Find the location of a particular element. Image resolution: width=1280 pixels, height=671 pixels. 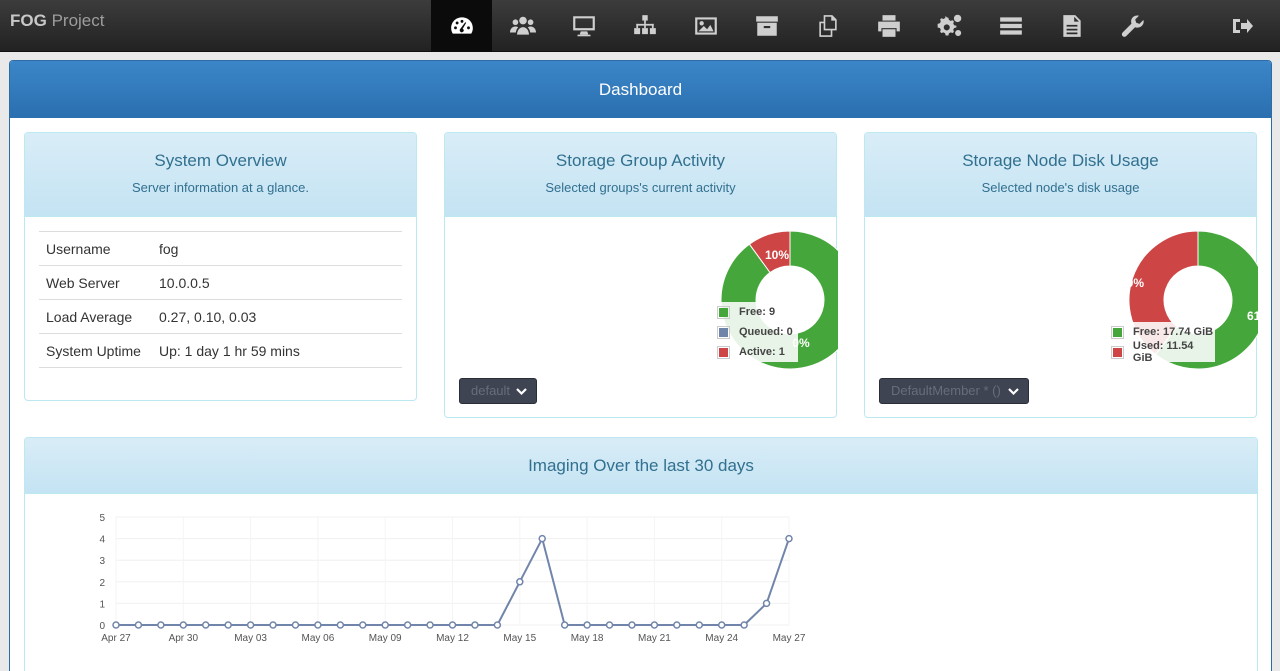

info-row: Web Server 10.0.0.5 is located at coordinates (220, 282).